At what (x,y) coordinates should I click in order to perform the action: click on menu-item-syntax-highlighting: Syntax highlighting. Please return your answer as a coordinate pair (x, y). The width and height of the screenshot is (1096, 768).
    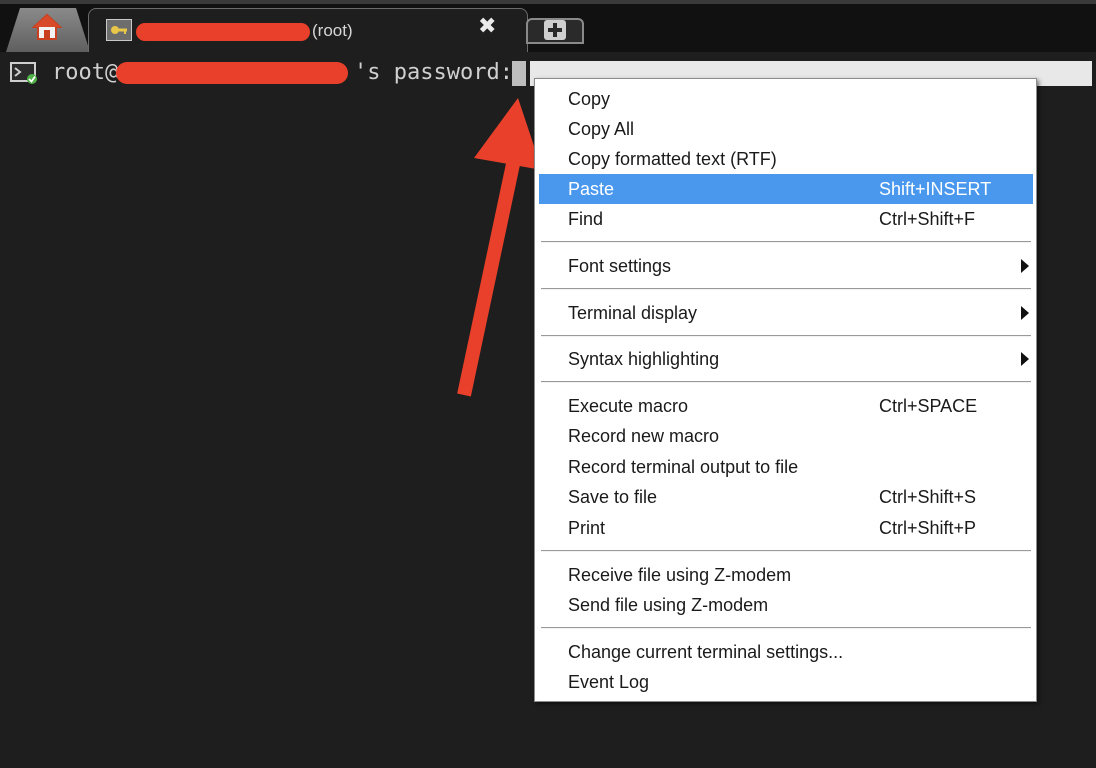
    Looking at the image, I should click on (786, 359).